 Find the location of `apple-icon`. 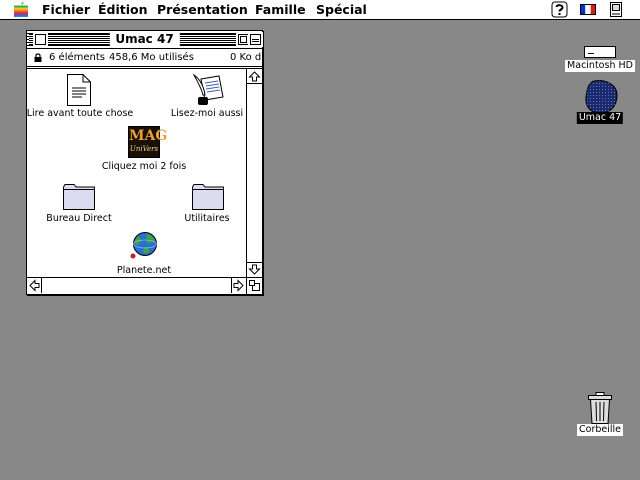

apple-icon is located at coordinates (21, 9).